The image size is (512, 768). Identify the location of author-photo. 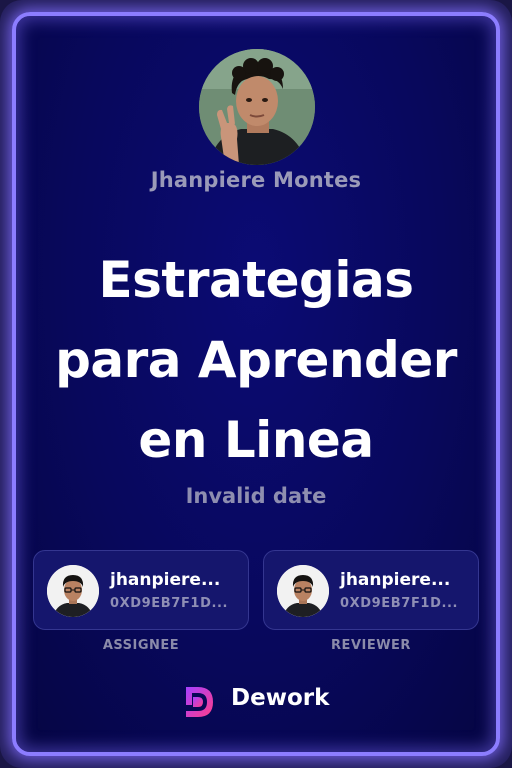
(257, 107).